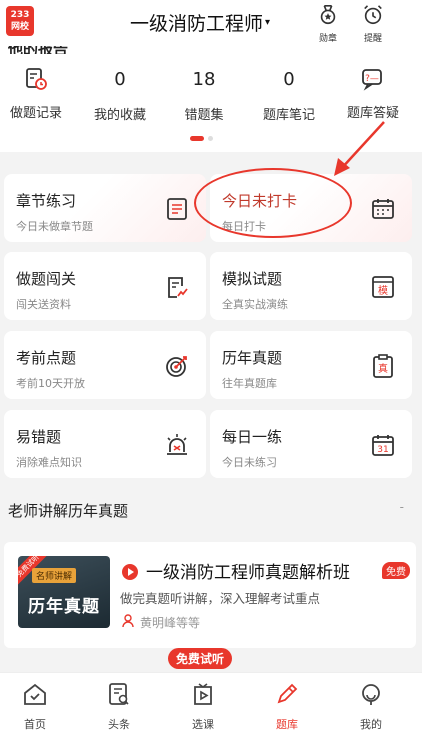 Image resolution: width=422 pixels, height=739 pixels. What do you see at coordinates (105, 286) in the screenshot?
I see `card-level-challenge: 做题闯关 闯关送资料` at bounding box center [105, 286].